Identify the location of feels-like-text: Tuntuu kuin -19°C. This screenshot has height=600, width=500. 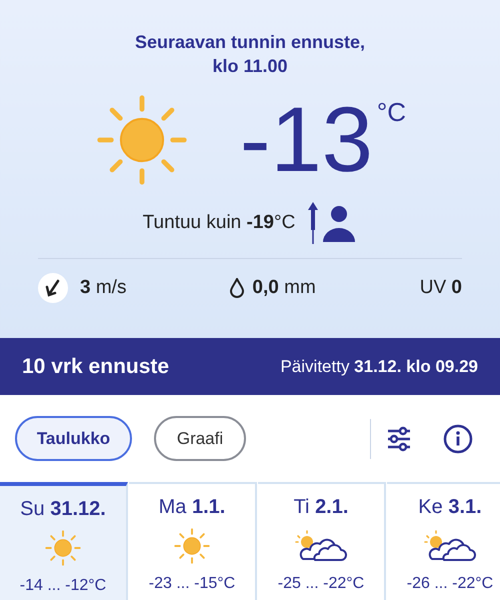
(219, 222).